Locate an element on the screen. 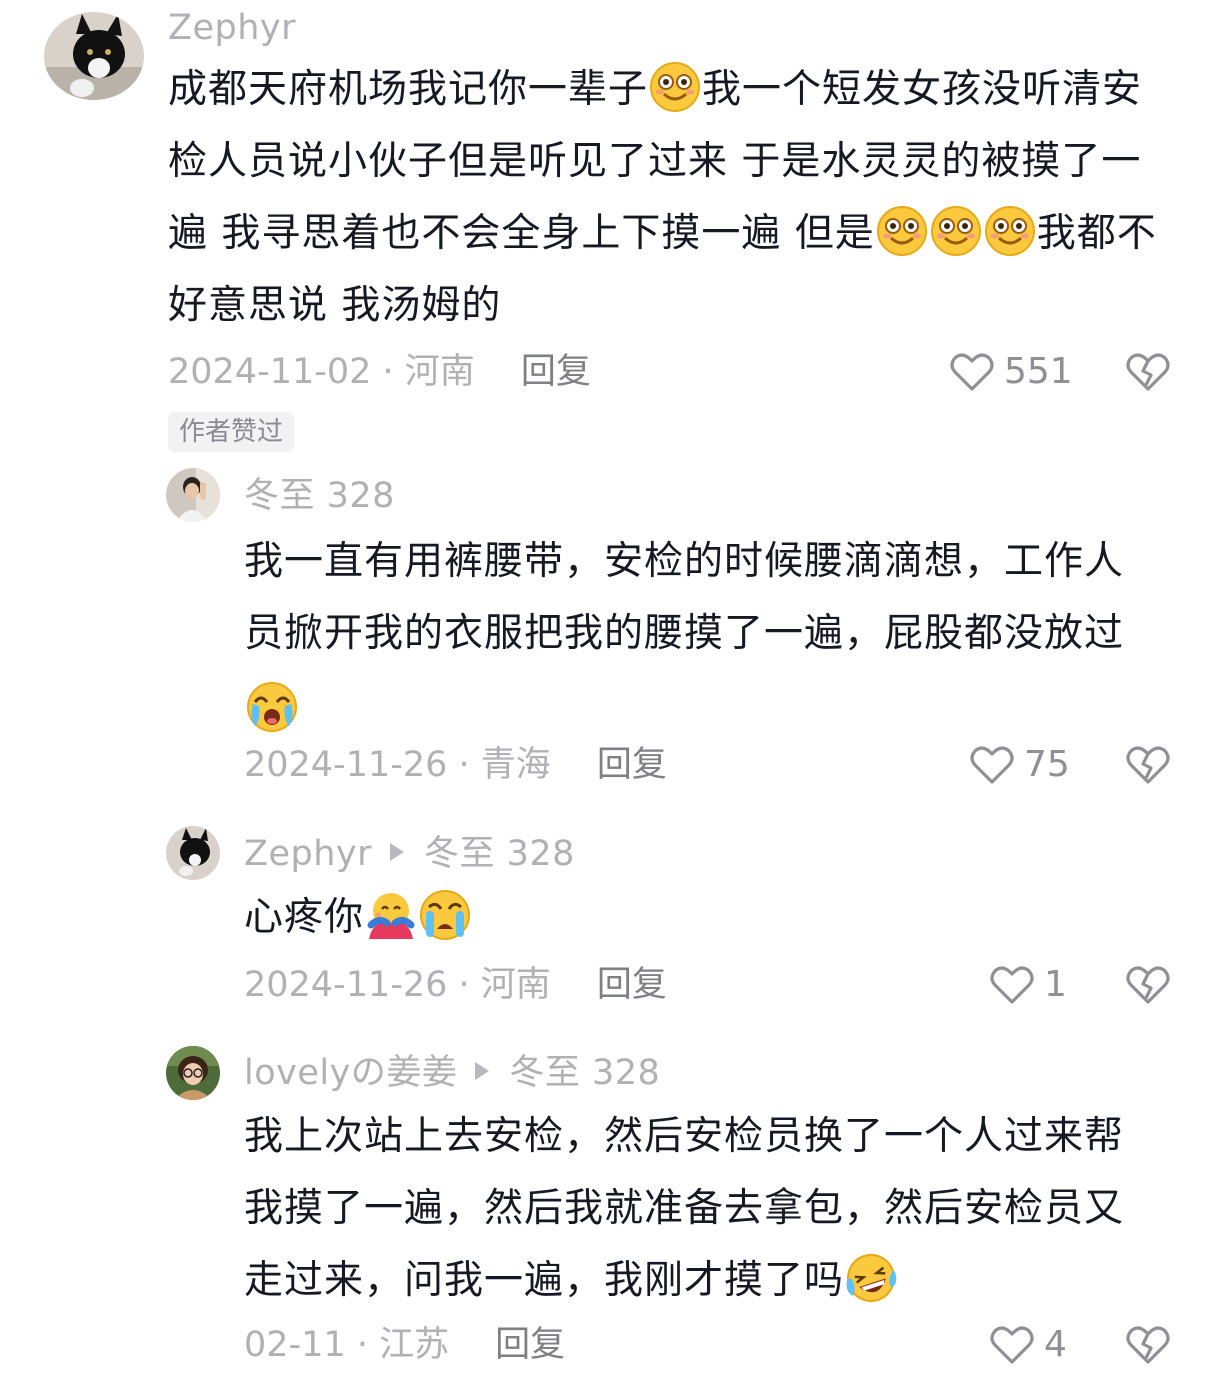  reply-meta: 2024-11-26 · 河南 回复 is located at coordinates (455, 985).